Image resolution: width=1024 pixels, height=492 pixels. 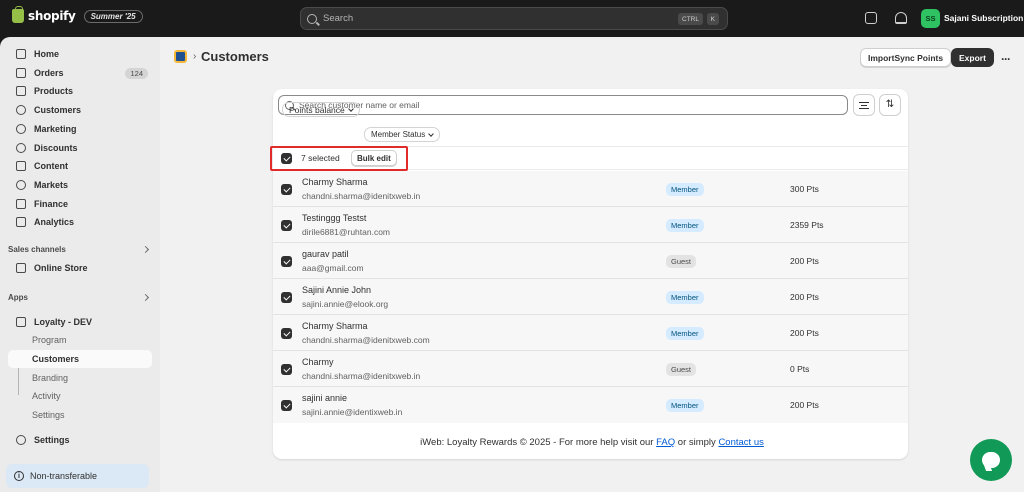 What do you see at coordinates (712, 19) in the screenshot?
I see `shortcut-k-key: K` at bounding box center [712, 19].